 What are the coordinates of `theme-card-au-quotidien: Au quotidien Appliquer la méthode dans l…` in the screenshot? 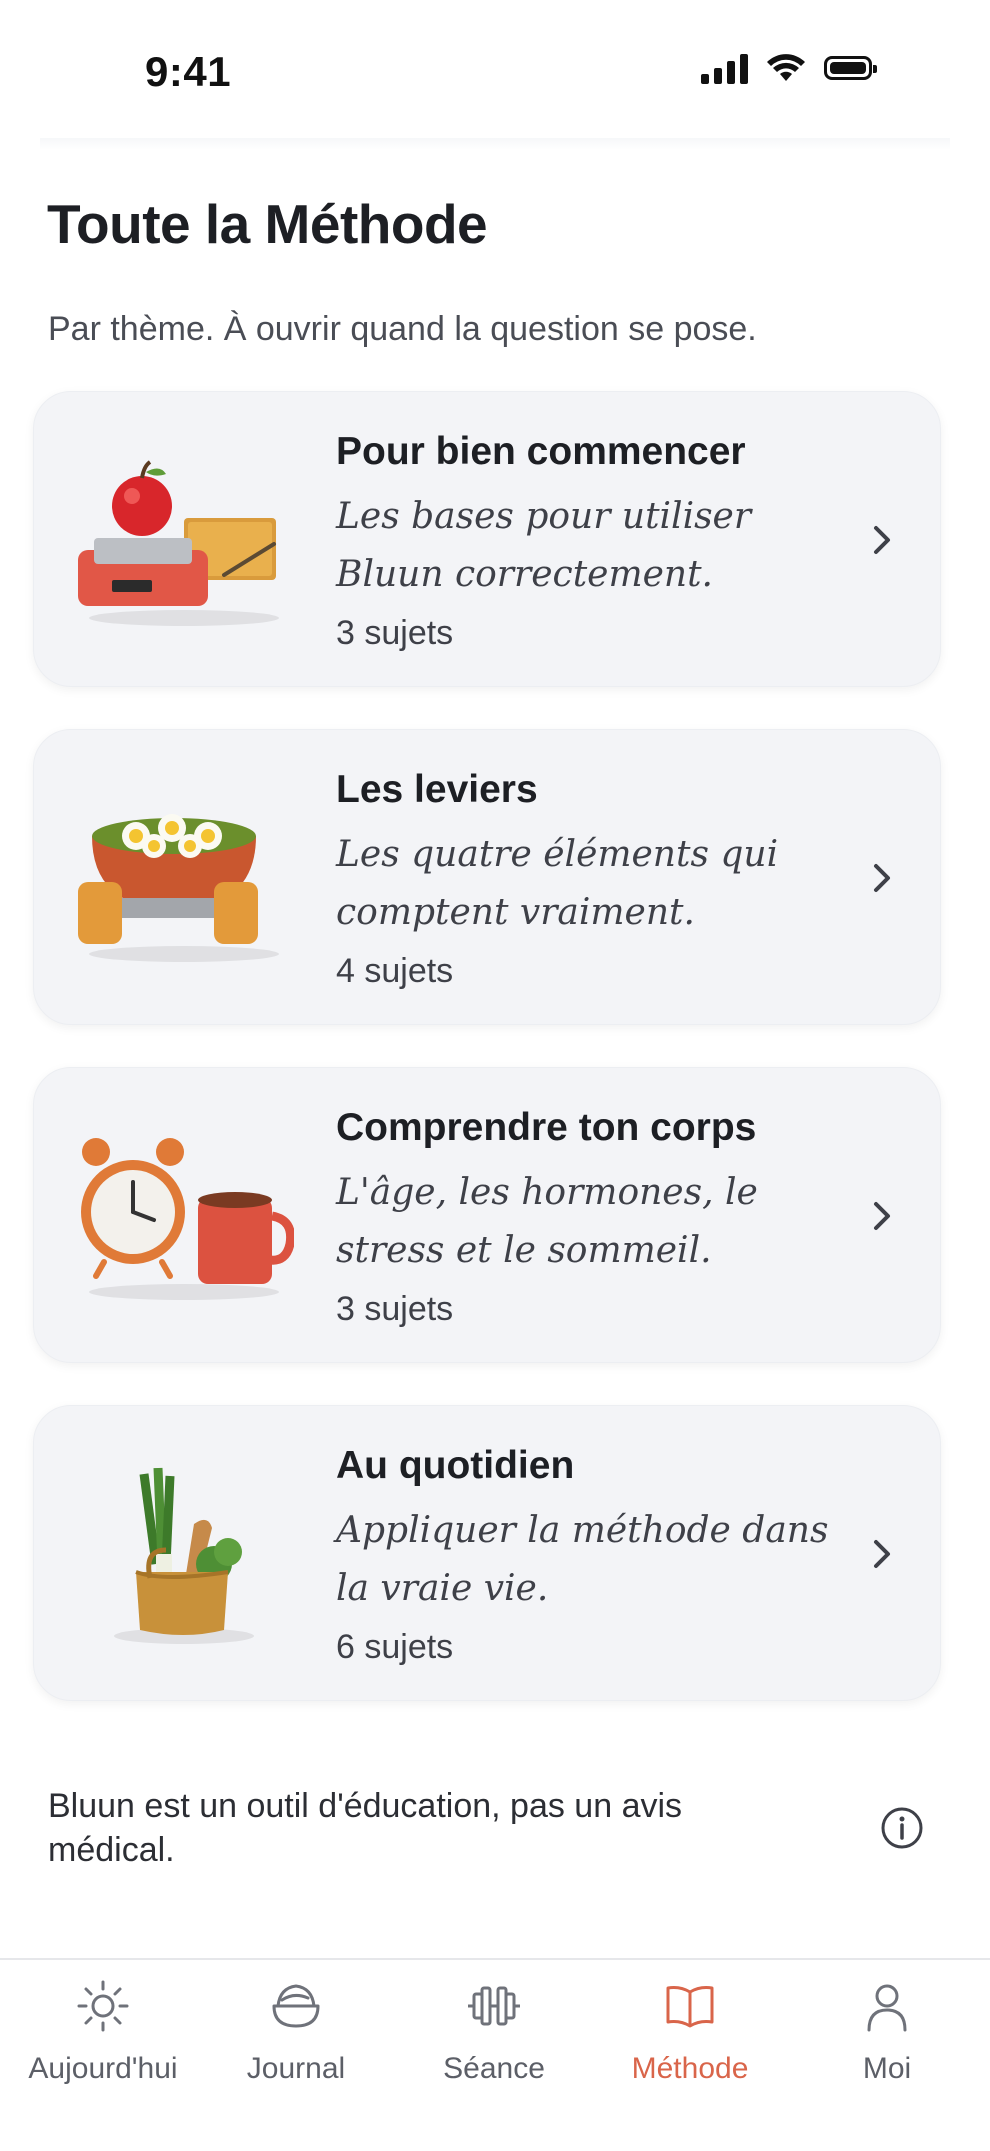 It's located at (487, 1553).